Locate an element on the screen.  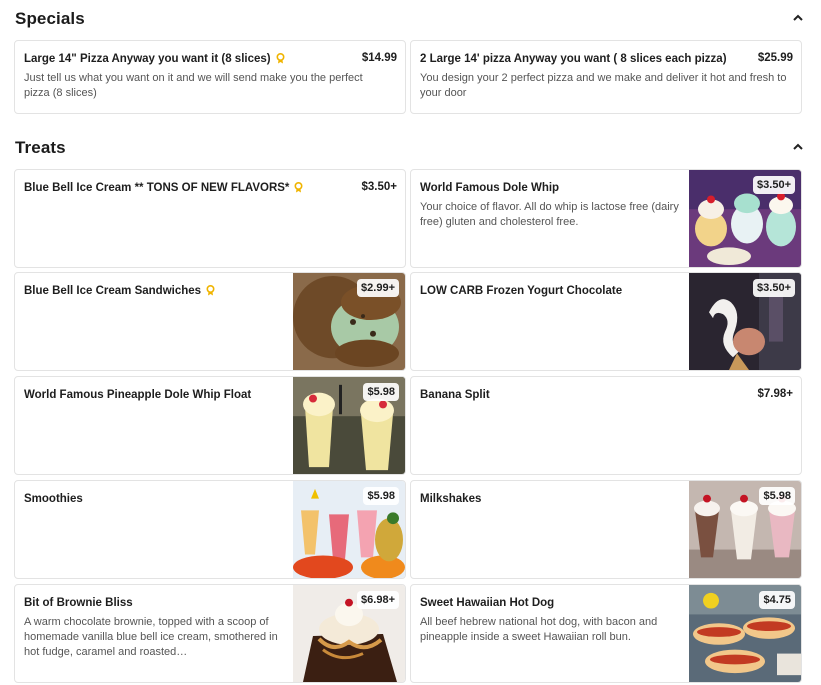
treat-card-ice-cream-sandwiches: Blue Bell Ice Cream Sandwiches $2.99+ is located at coordinates (210, 321).